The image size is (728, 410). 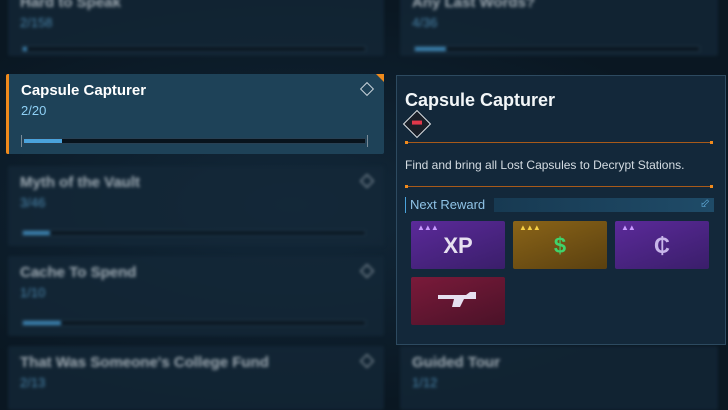 What do you see at coordinates (34, 110) in the screenshot?
I see `card-progress: 2/20` at bounding box center [34, 110].